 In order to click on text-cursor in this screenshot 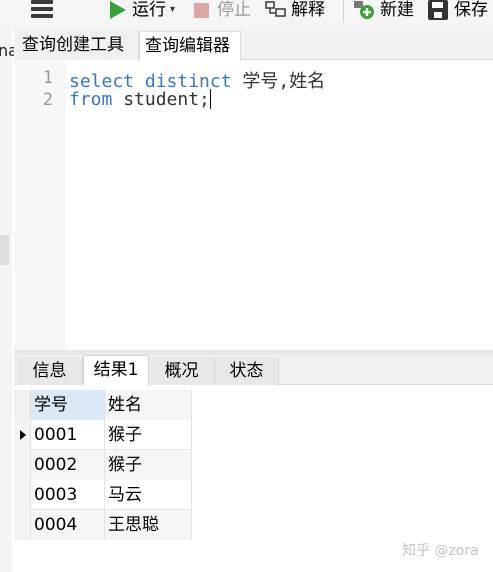, I will do `click(210, 99)`.